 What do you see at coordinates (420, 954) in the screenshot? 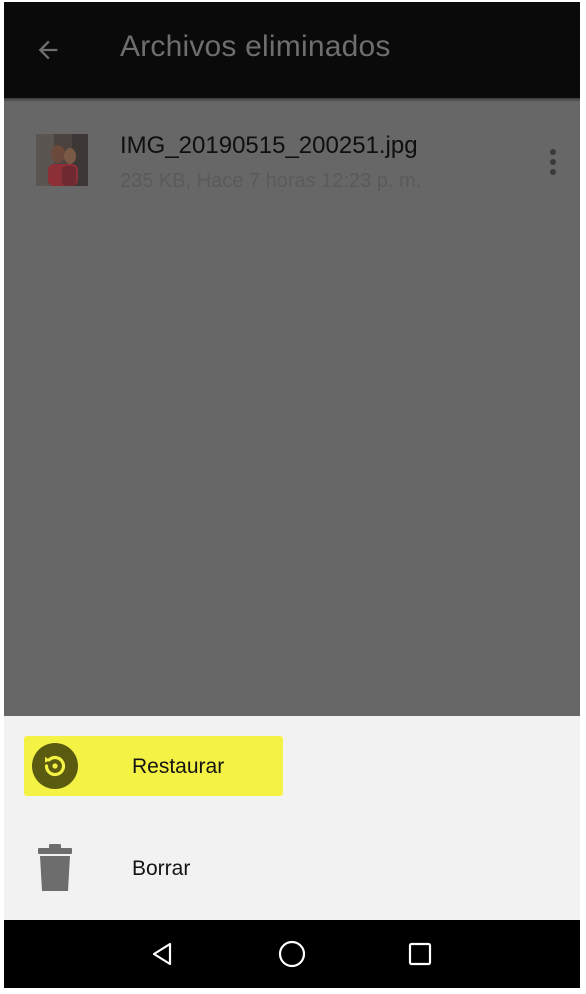
I see `recents-square-icon` at bounding box center [420, 954].